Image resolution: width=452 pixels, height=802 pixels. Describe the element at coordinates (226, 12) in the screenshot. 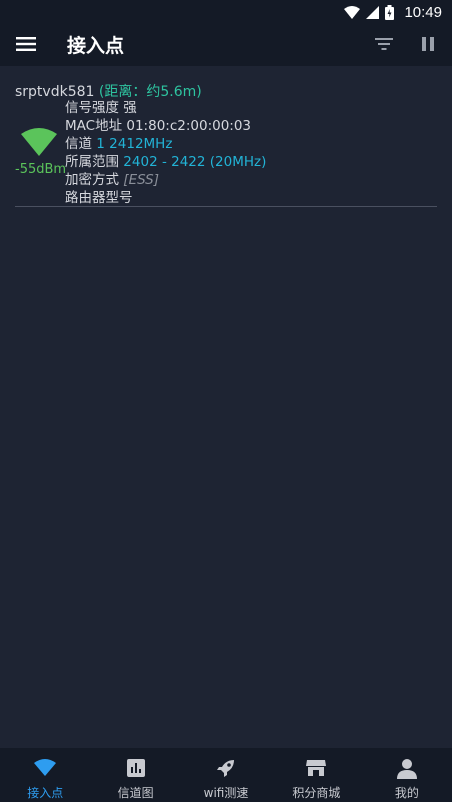

I see `status-bar: 10:49` at that location.